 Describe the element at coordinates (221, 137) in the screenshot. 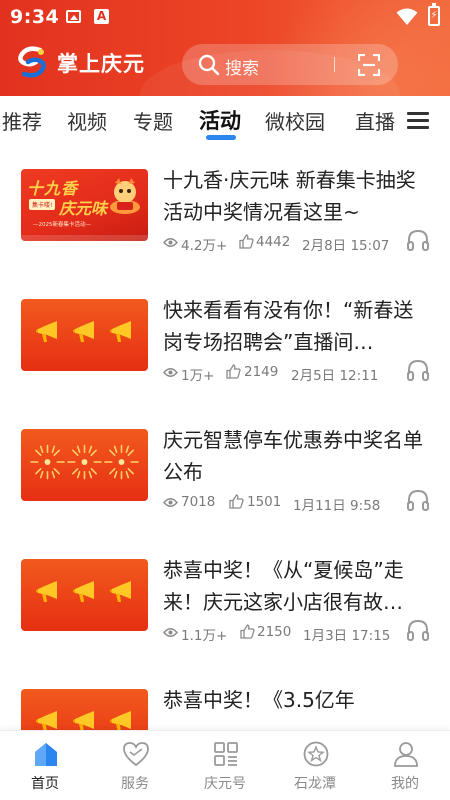

I see `active-tab-indicator` at that location.